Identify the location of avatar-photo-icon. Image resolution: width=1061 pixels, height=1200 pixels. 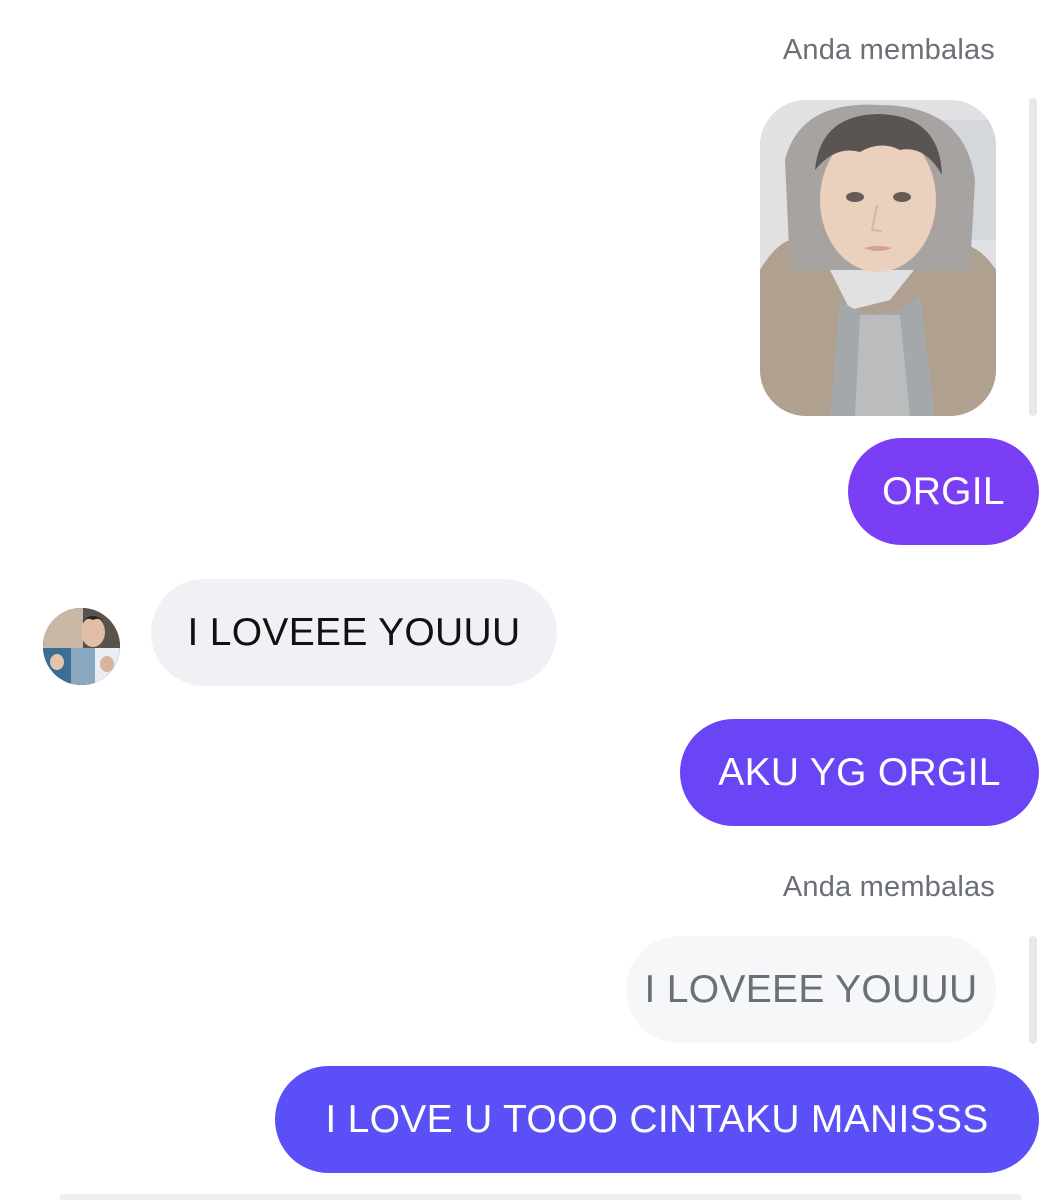
(81, 646).